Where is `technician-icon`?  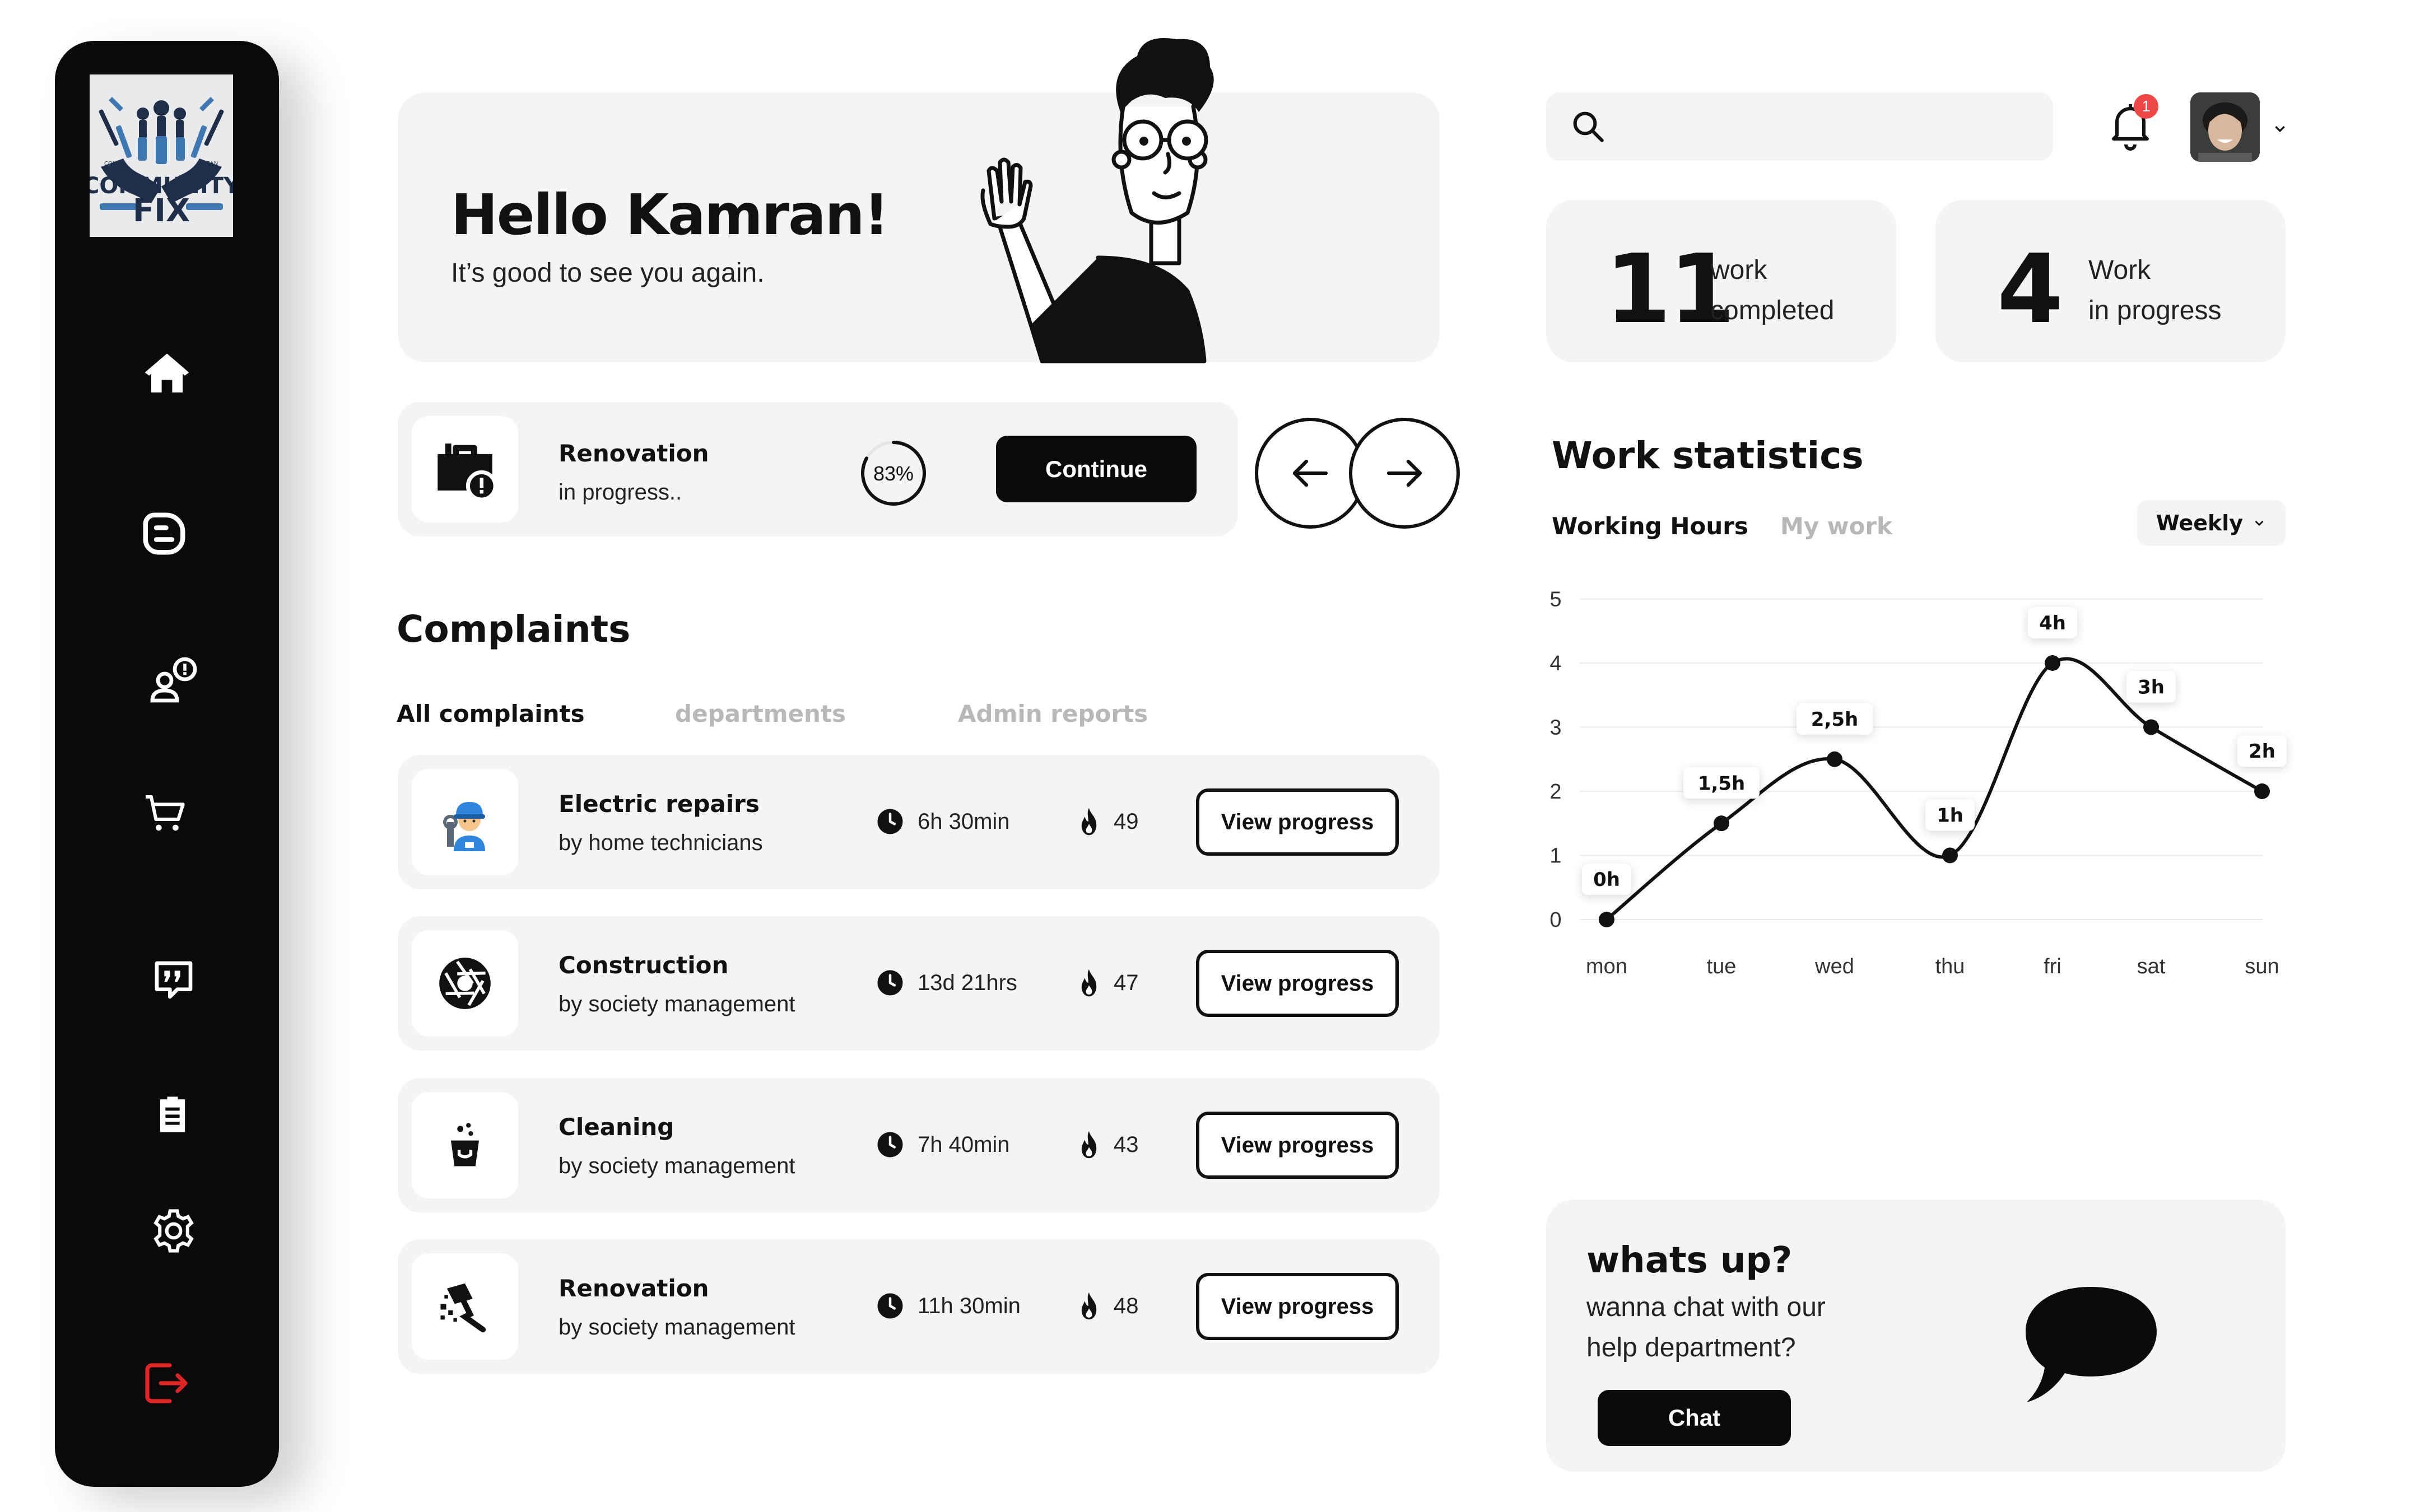 technician-icon is located at coordinates (464, 827).